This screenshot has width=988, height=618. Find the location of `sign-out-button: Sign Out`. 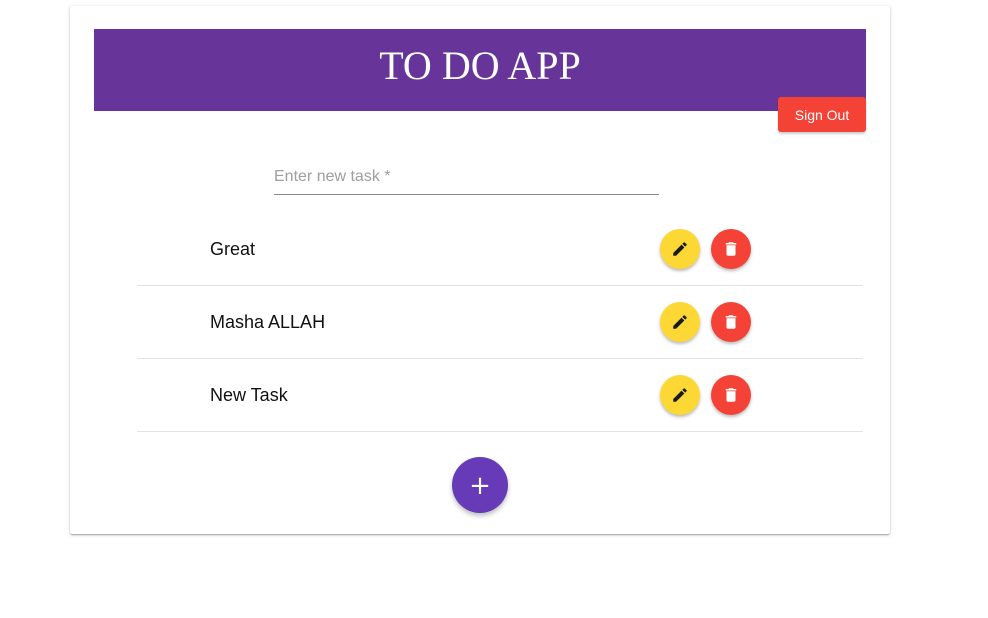

sign-out-button: Sign Out is located at coordinates (822, 114).